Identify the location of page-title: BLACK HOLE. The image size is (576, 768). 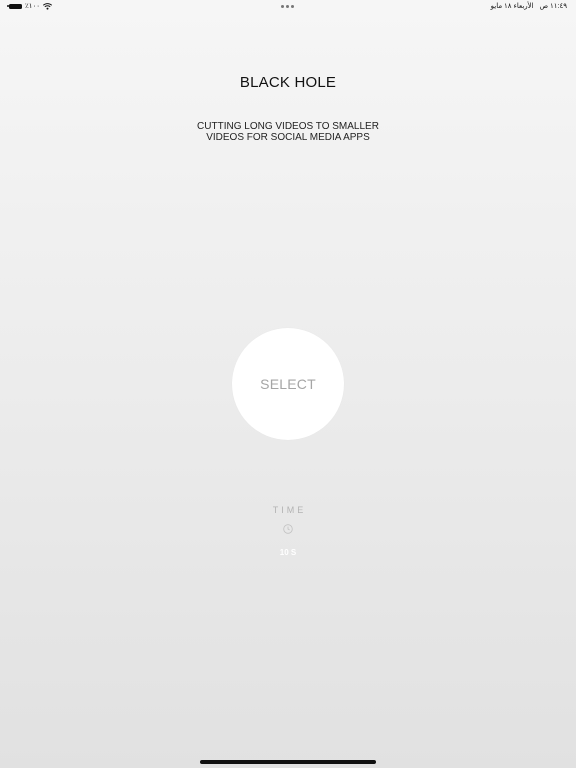
(288, 82).